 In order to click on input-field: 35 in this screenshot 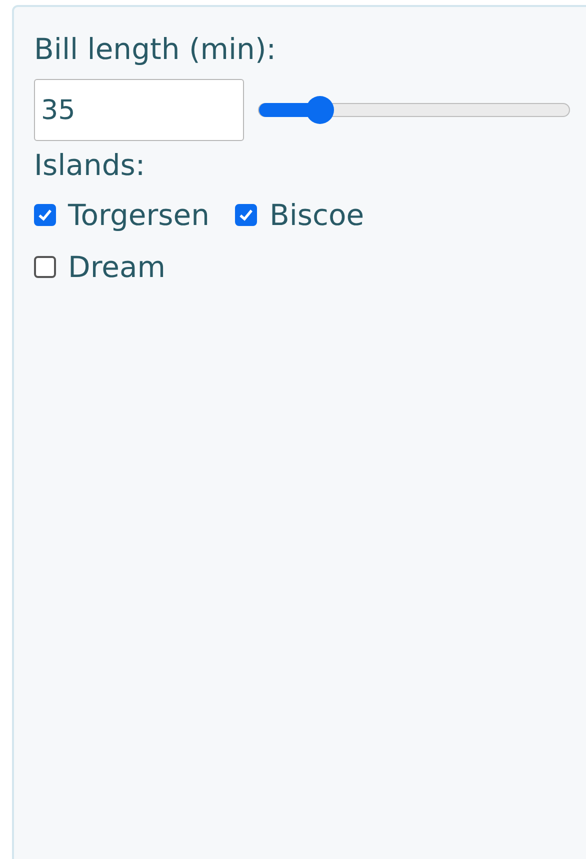, I will do `click(139, 110)`.